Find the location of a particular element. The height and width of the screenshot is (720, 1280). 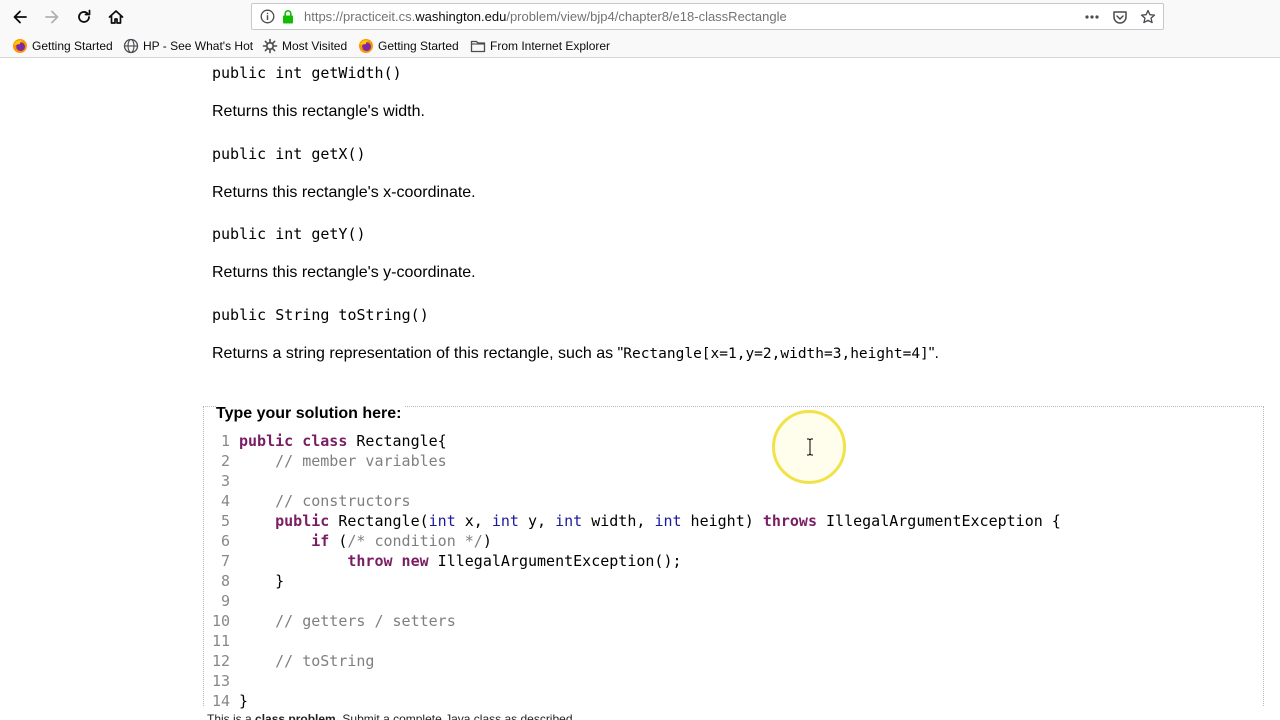

method-description: Returns this rectangle's y-coordinate. is located at coordinates (344, 272).